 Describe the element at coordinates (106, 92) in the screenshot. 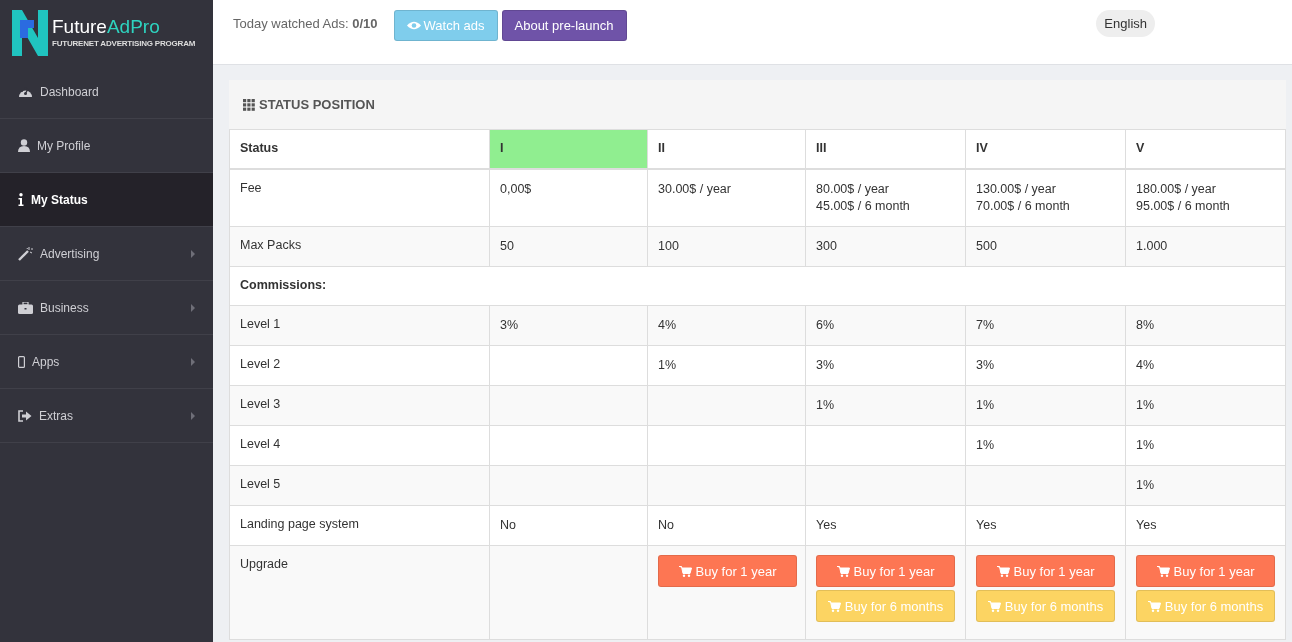

I see `sidebar-item: Dashboard` at that location.